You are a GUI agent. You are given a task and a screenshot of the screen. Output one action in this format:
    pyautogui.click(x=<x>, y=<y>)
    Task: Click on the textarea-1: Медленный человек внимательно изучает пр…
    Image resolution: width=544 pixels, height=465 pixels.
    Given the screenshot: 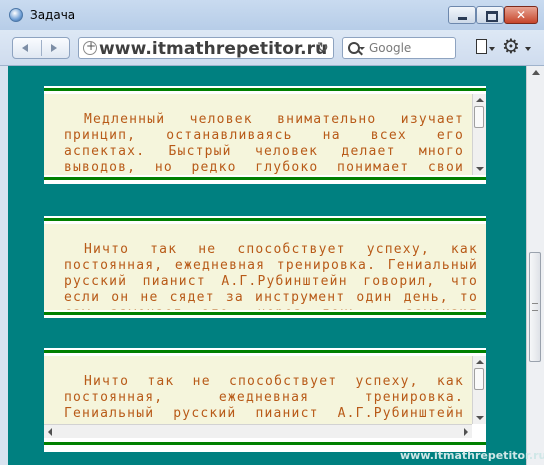 What is the action you would take?
    pyautogui.click(x=258, y=134)
    